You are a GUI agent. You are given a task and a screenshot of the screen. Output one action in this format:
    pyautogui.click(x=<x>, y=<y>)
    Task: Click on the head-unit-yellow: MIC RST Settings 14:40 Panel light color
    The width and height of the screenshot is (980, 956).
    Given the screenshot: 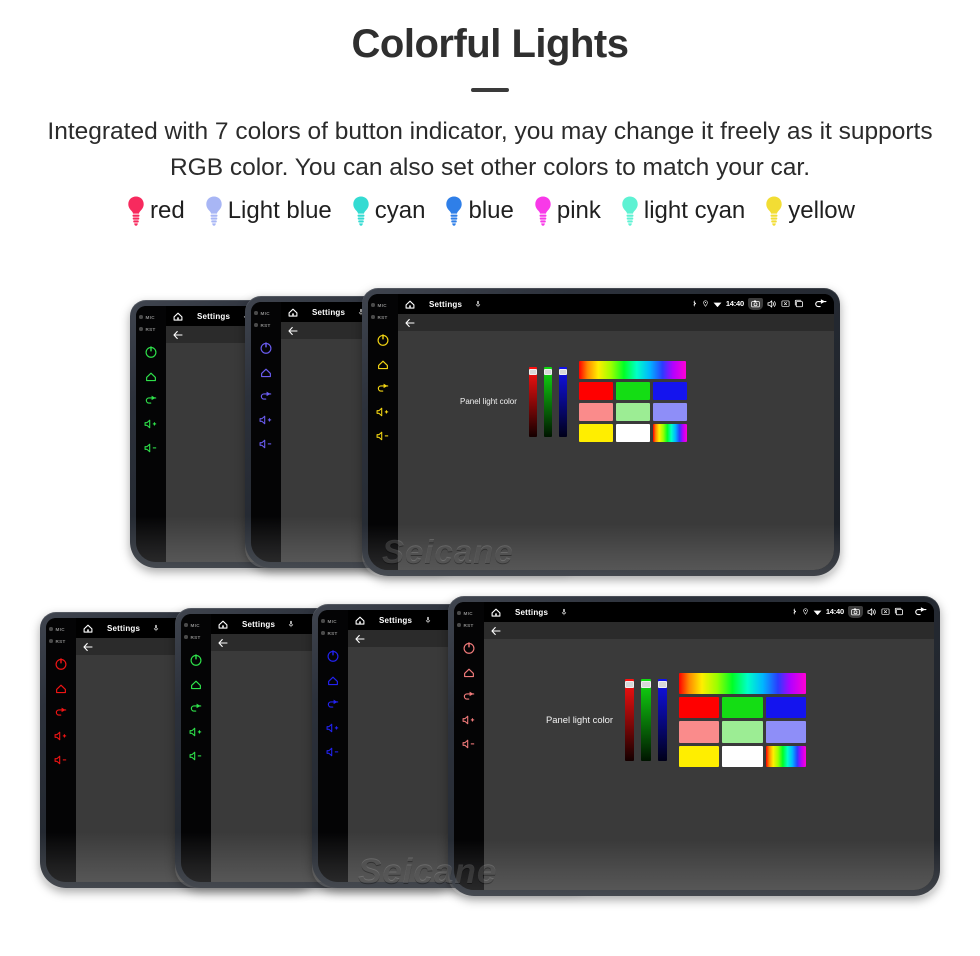 What is the action you would take?
    pyautogui.click(x=601, y=432)
    